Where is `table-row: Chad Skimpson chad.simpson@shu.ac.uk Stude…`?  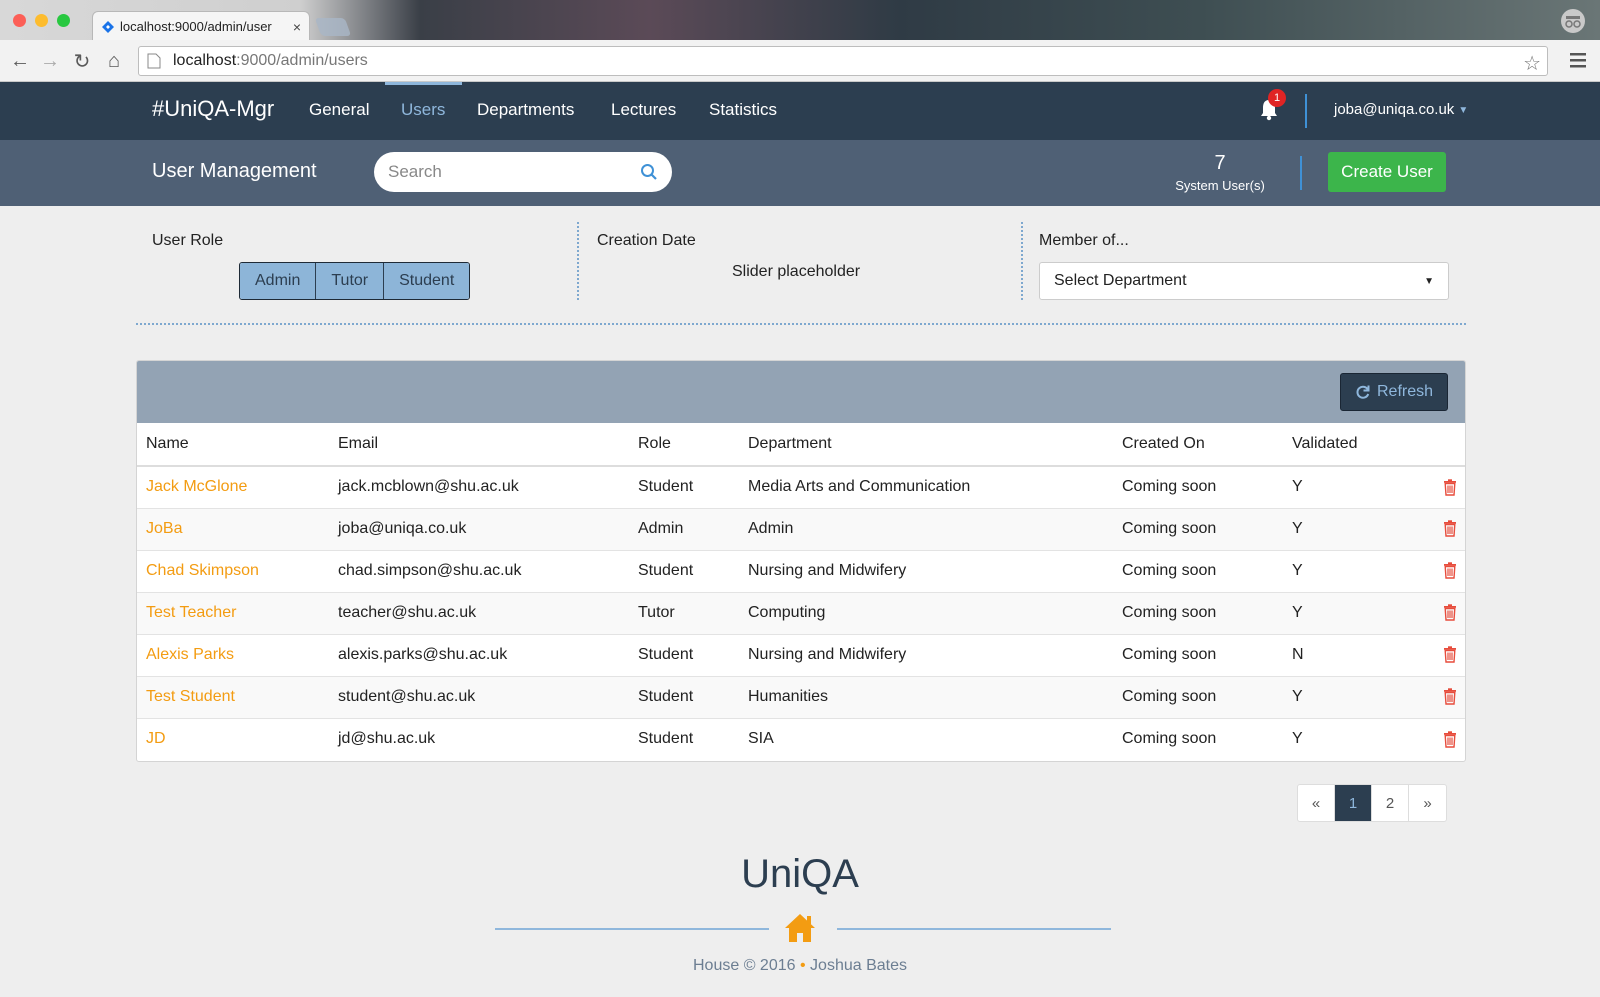
table-row: Chad Skimpson chad.simpson@shu.ac.uk Stude… is located at coordinates (801, 571).